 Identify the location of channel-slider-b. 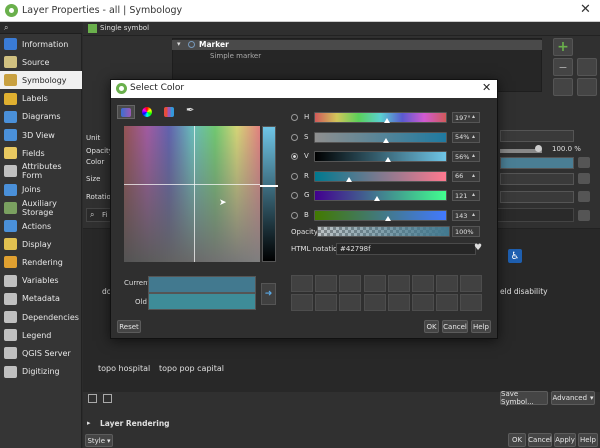
(380, 215).